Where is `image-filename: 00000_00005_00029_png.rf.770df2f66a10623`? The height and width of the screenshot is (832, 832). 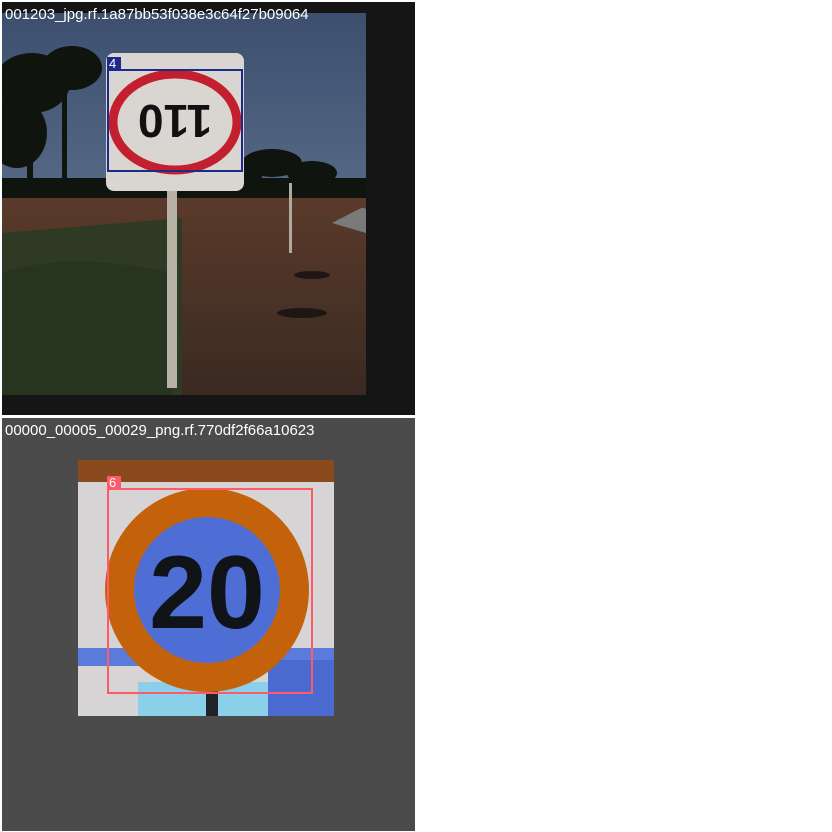
image-filename: 00000_00005_00029_png.rf.770df2f66a10623 is located at coordinates (160, 430).